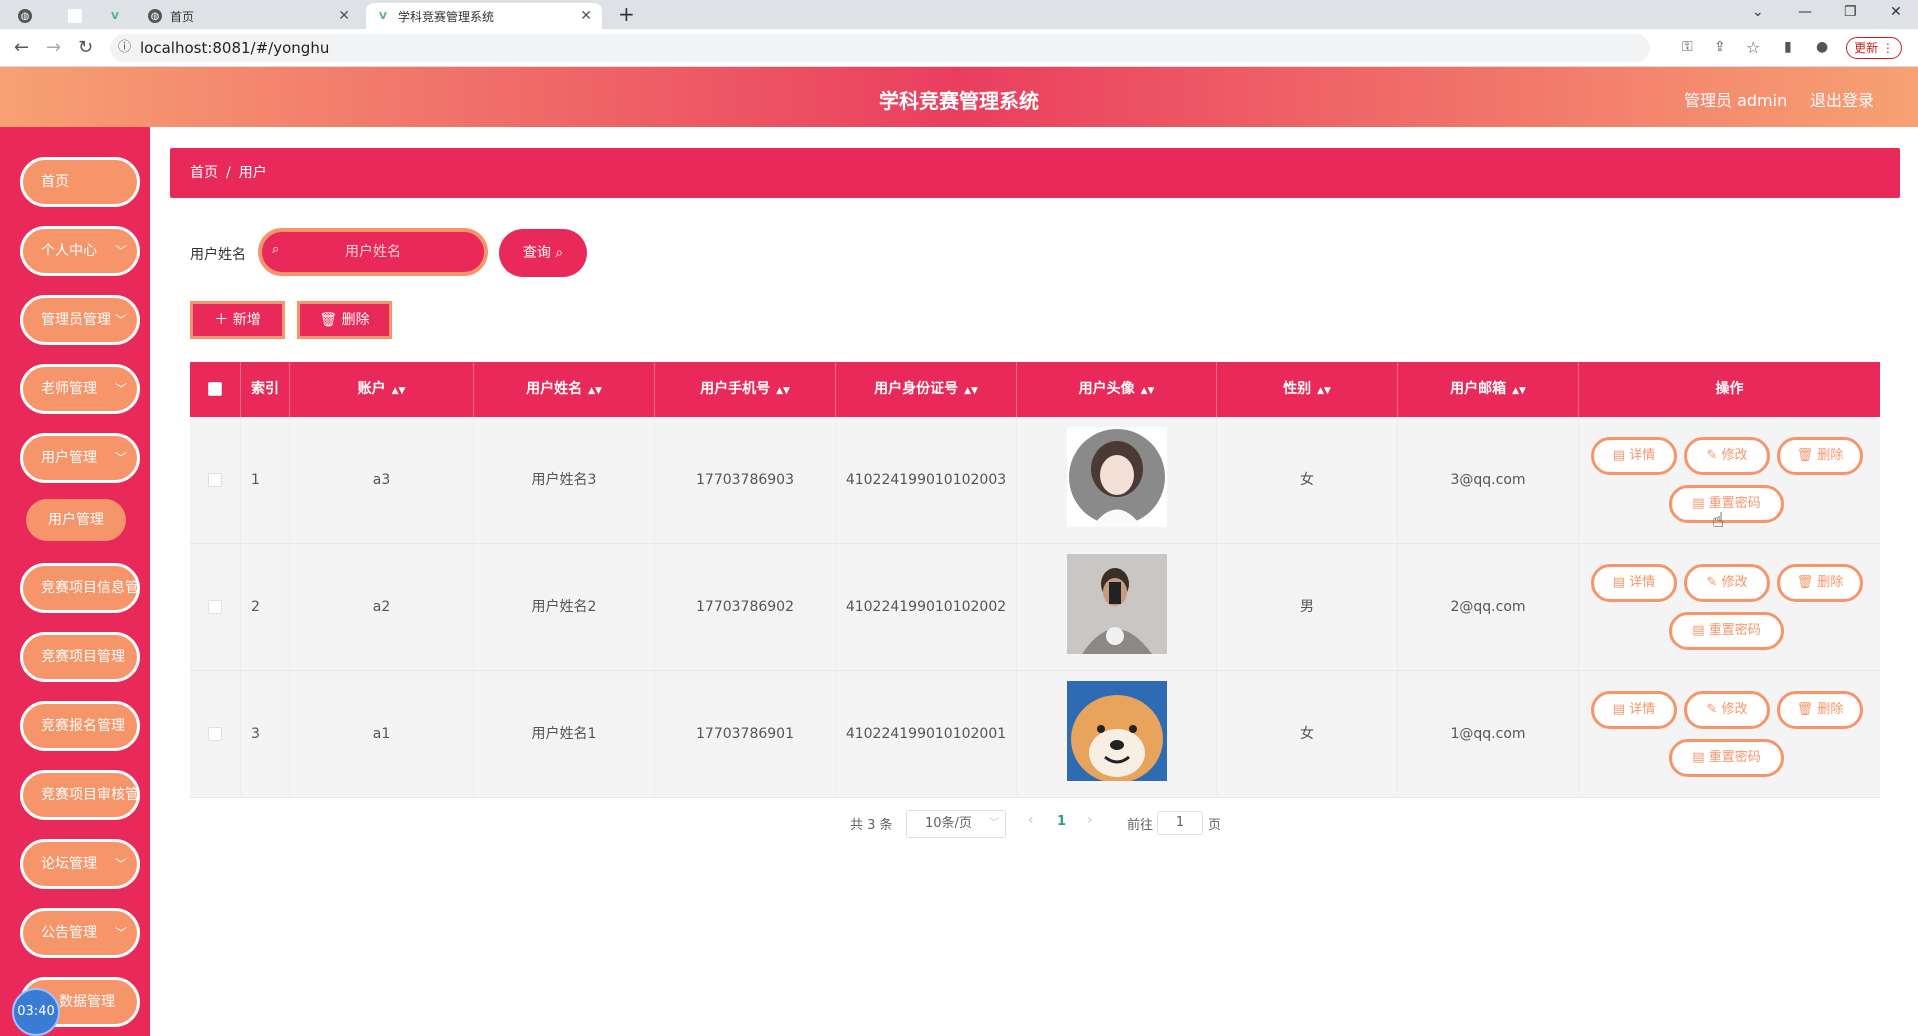 This screenshot has width=1918, height=1036. Describe the element at coordinates (33, 16) in the screenshot. I see `browser-tab: ◍` at that location.